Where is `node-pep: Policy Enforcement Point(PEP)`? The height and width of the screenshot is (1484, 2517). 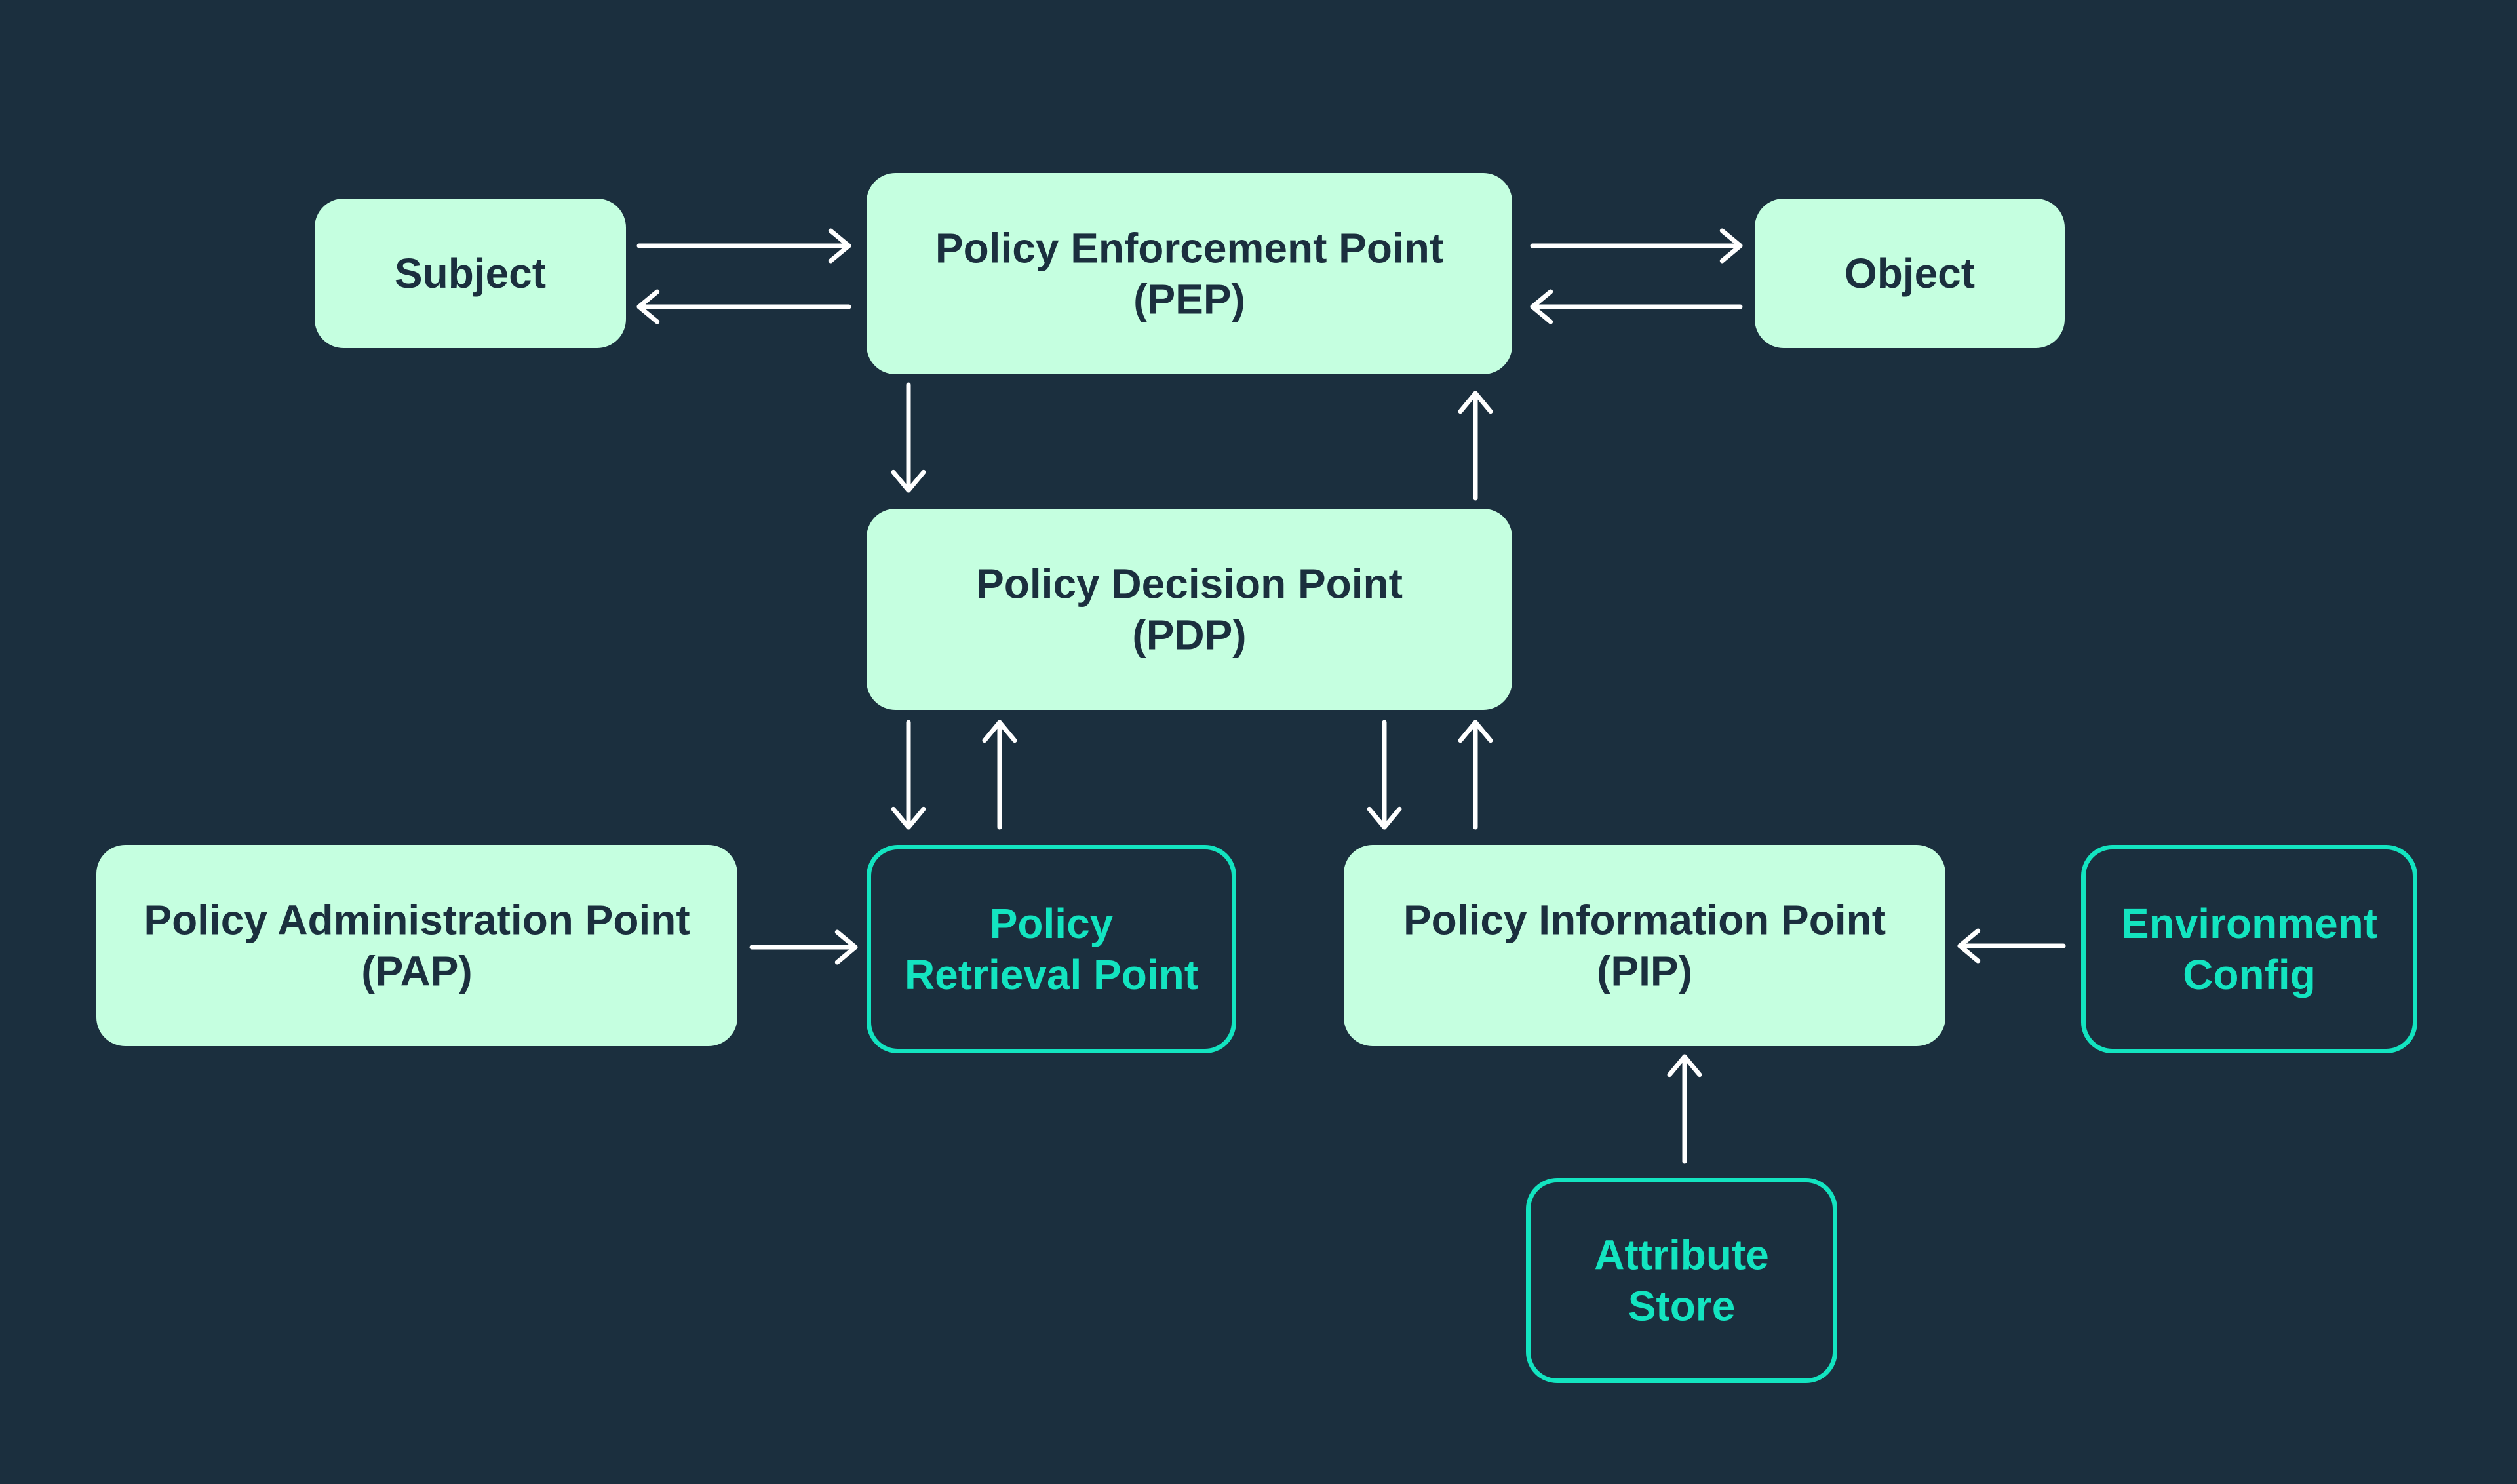 node-pep: Policy Enforcement Point(PEP) is located at coordinates (1189, 273).